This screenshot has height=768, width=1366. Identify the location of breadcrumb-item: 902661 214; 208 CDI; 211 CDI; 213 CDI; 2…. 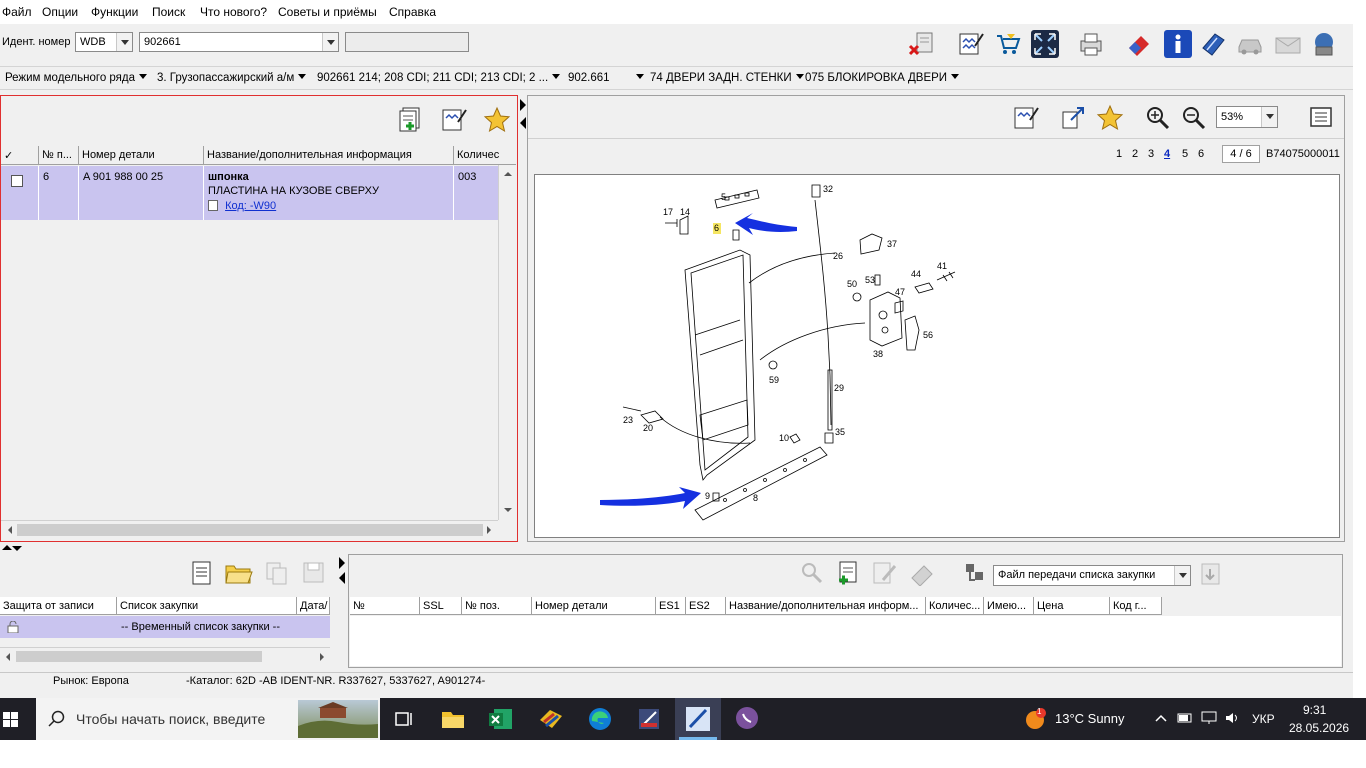
(439, 78).